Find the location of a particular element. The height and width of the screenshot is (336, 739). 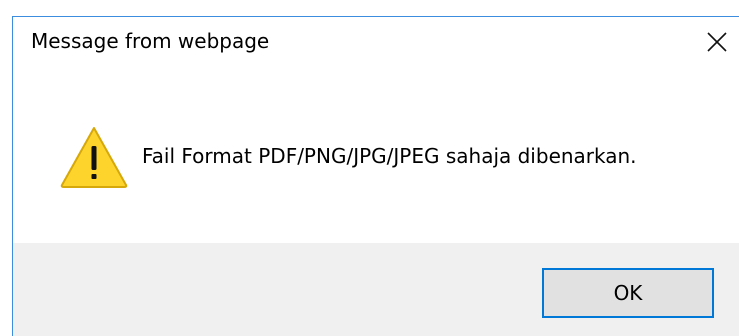

ok-button: OK is located at coordinates (628, 293).